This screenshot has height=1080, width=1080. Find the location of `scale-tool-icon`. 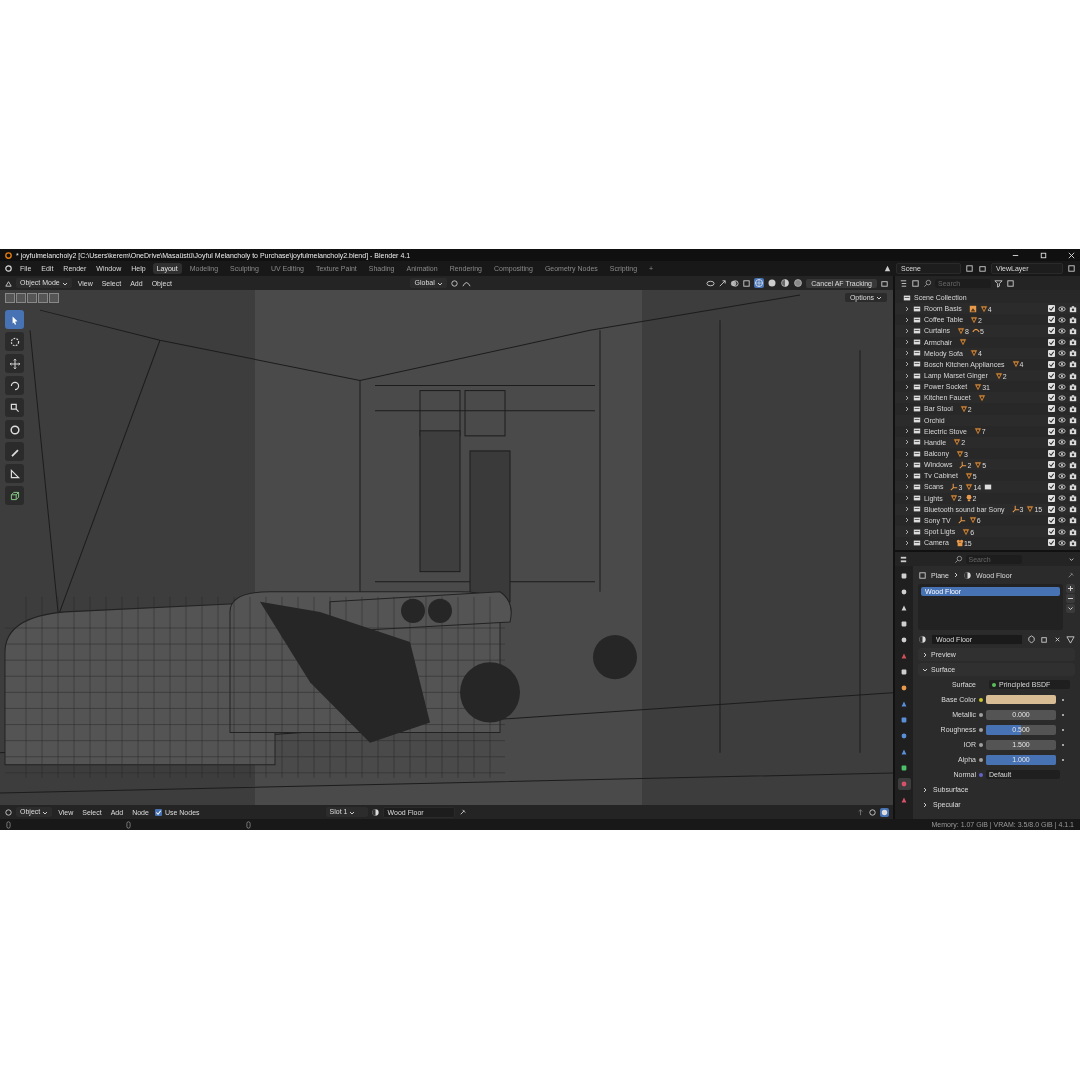

scale-tool-icon is located at coordinates (14, 407).